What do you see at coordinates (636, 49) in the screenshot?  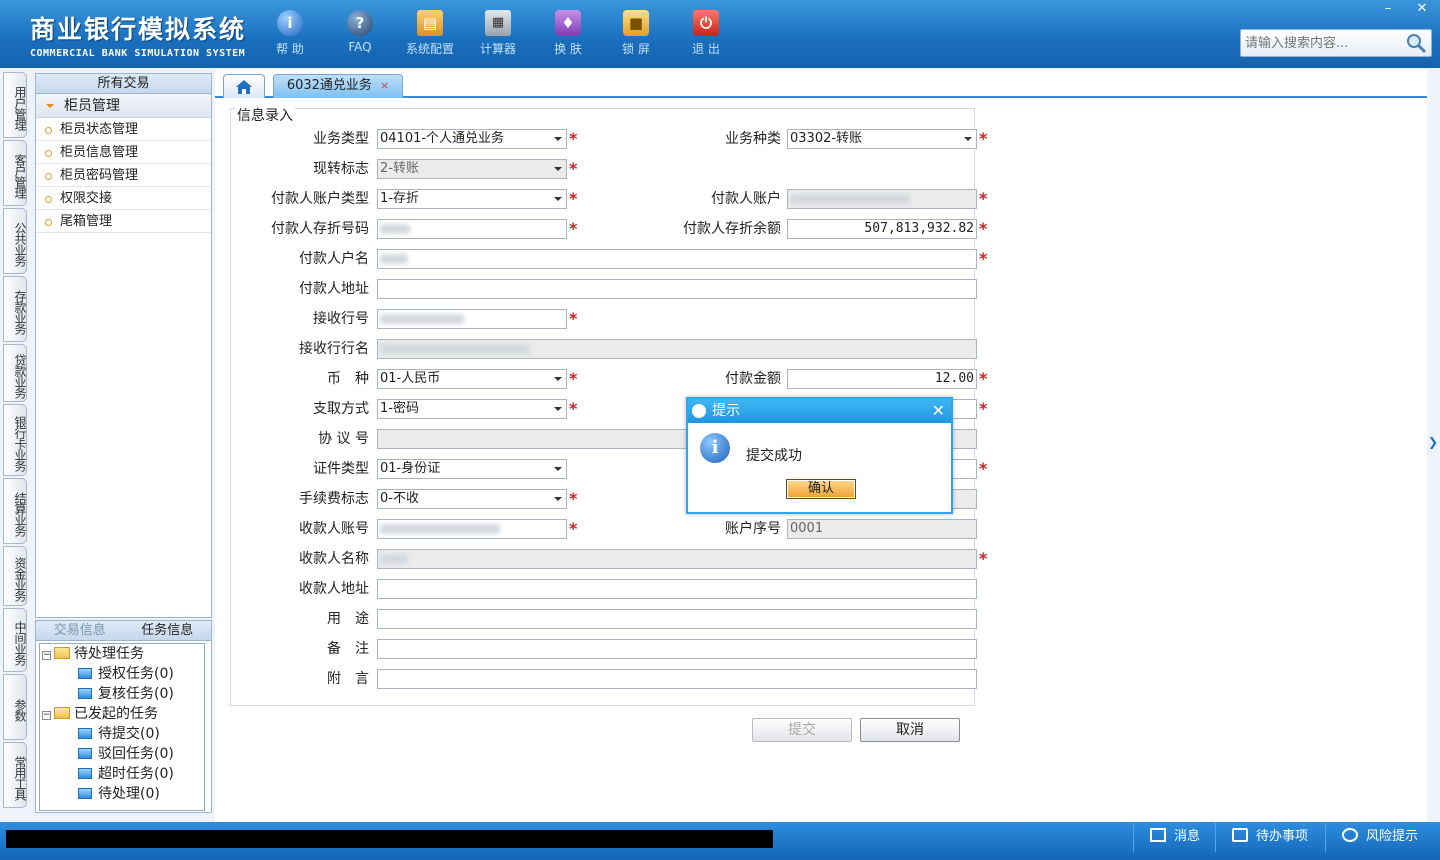 I see `lock-screen-label: 锁 屏` at bounding box center [636, 49].